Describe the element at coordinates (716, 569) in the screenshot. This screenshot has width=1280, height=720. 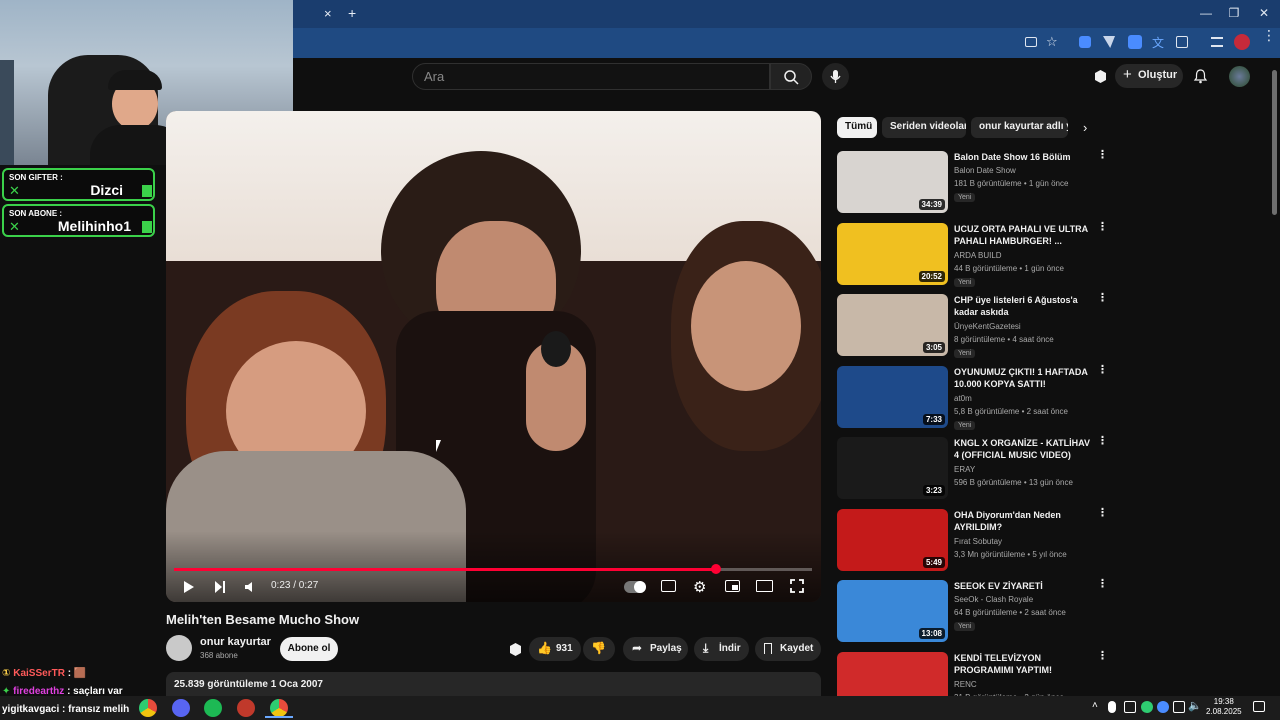
I see `progress-scrubber` at that location.